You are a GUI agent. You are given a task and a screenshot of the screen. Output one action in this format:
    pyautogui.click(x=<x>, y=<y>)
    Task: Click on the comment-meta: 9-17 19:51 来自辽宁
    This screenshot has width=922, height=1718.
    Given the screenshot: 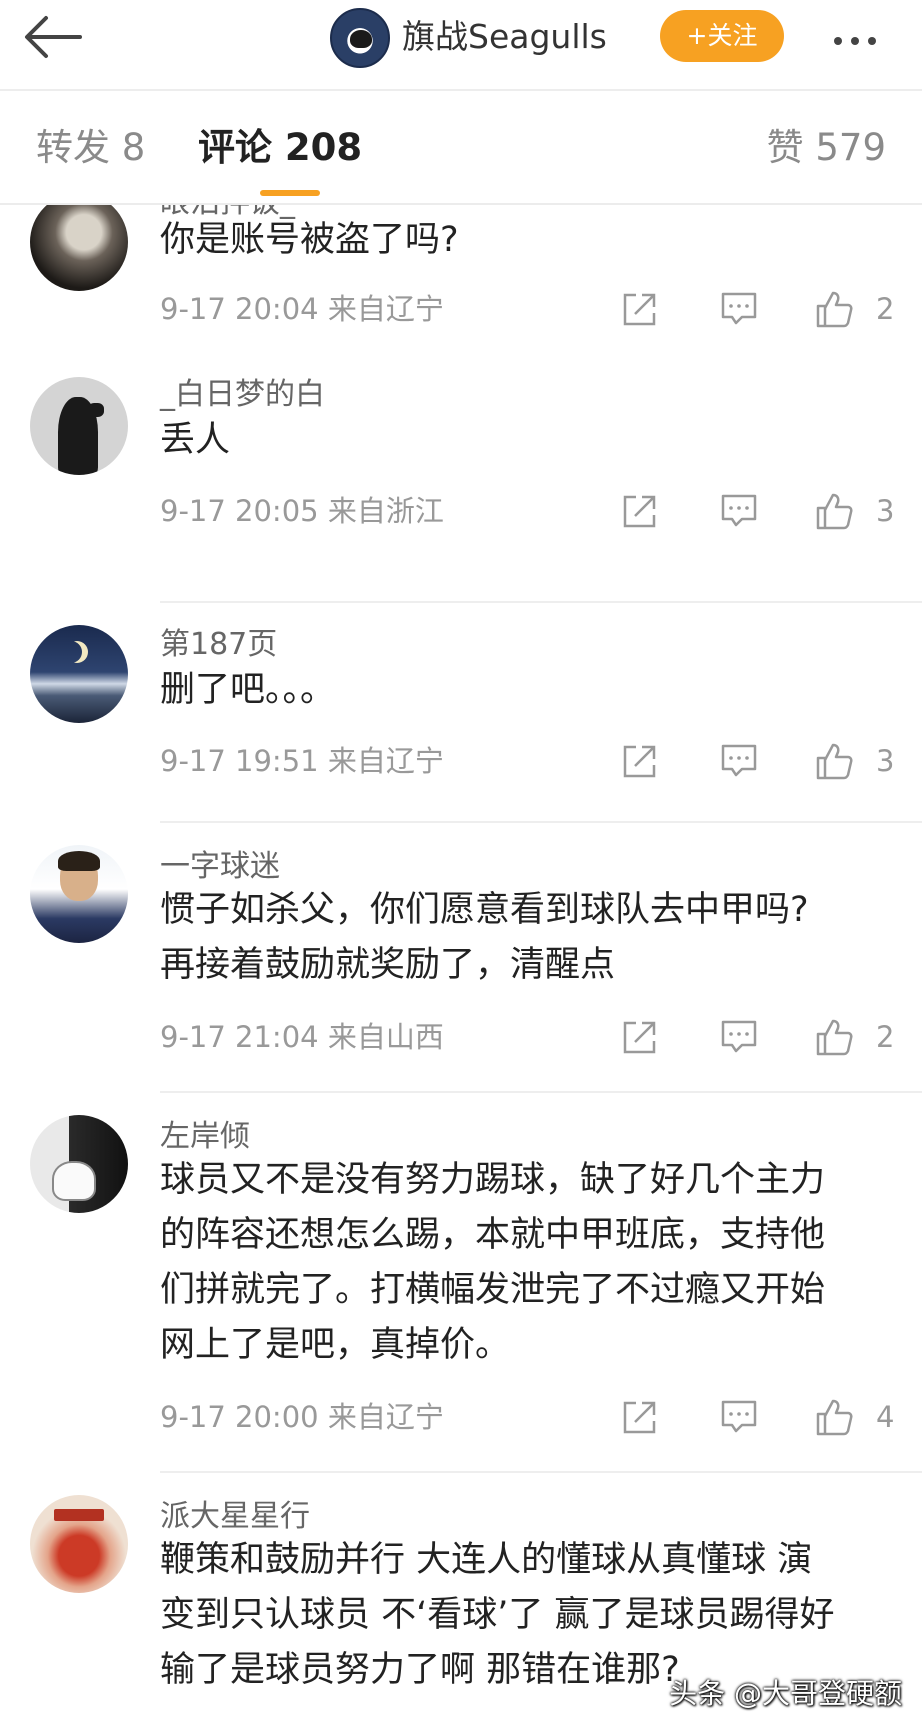 What is the action you would take?
    pyautogui.click(x=302, y=761)
    